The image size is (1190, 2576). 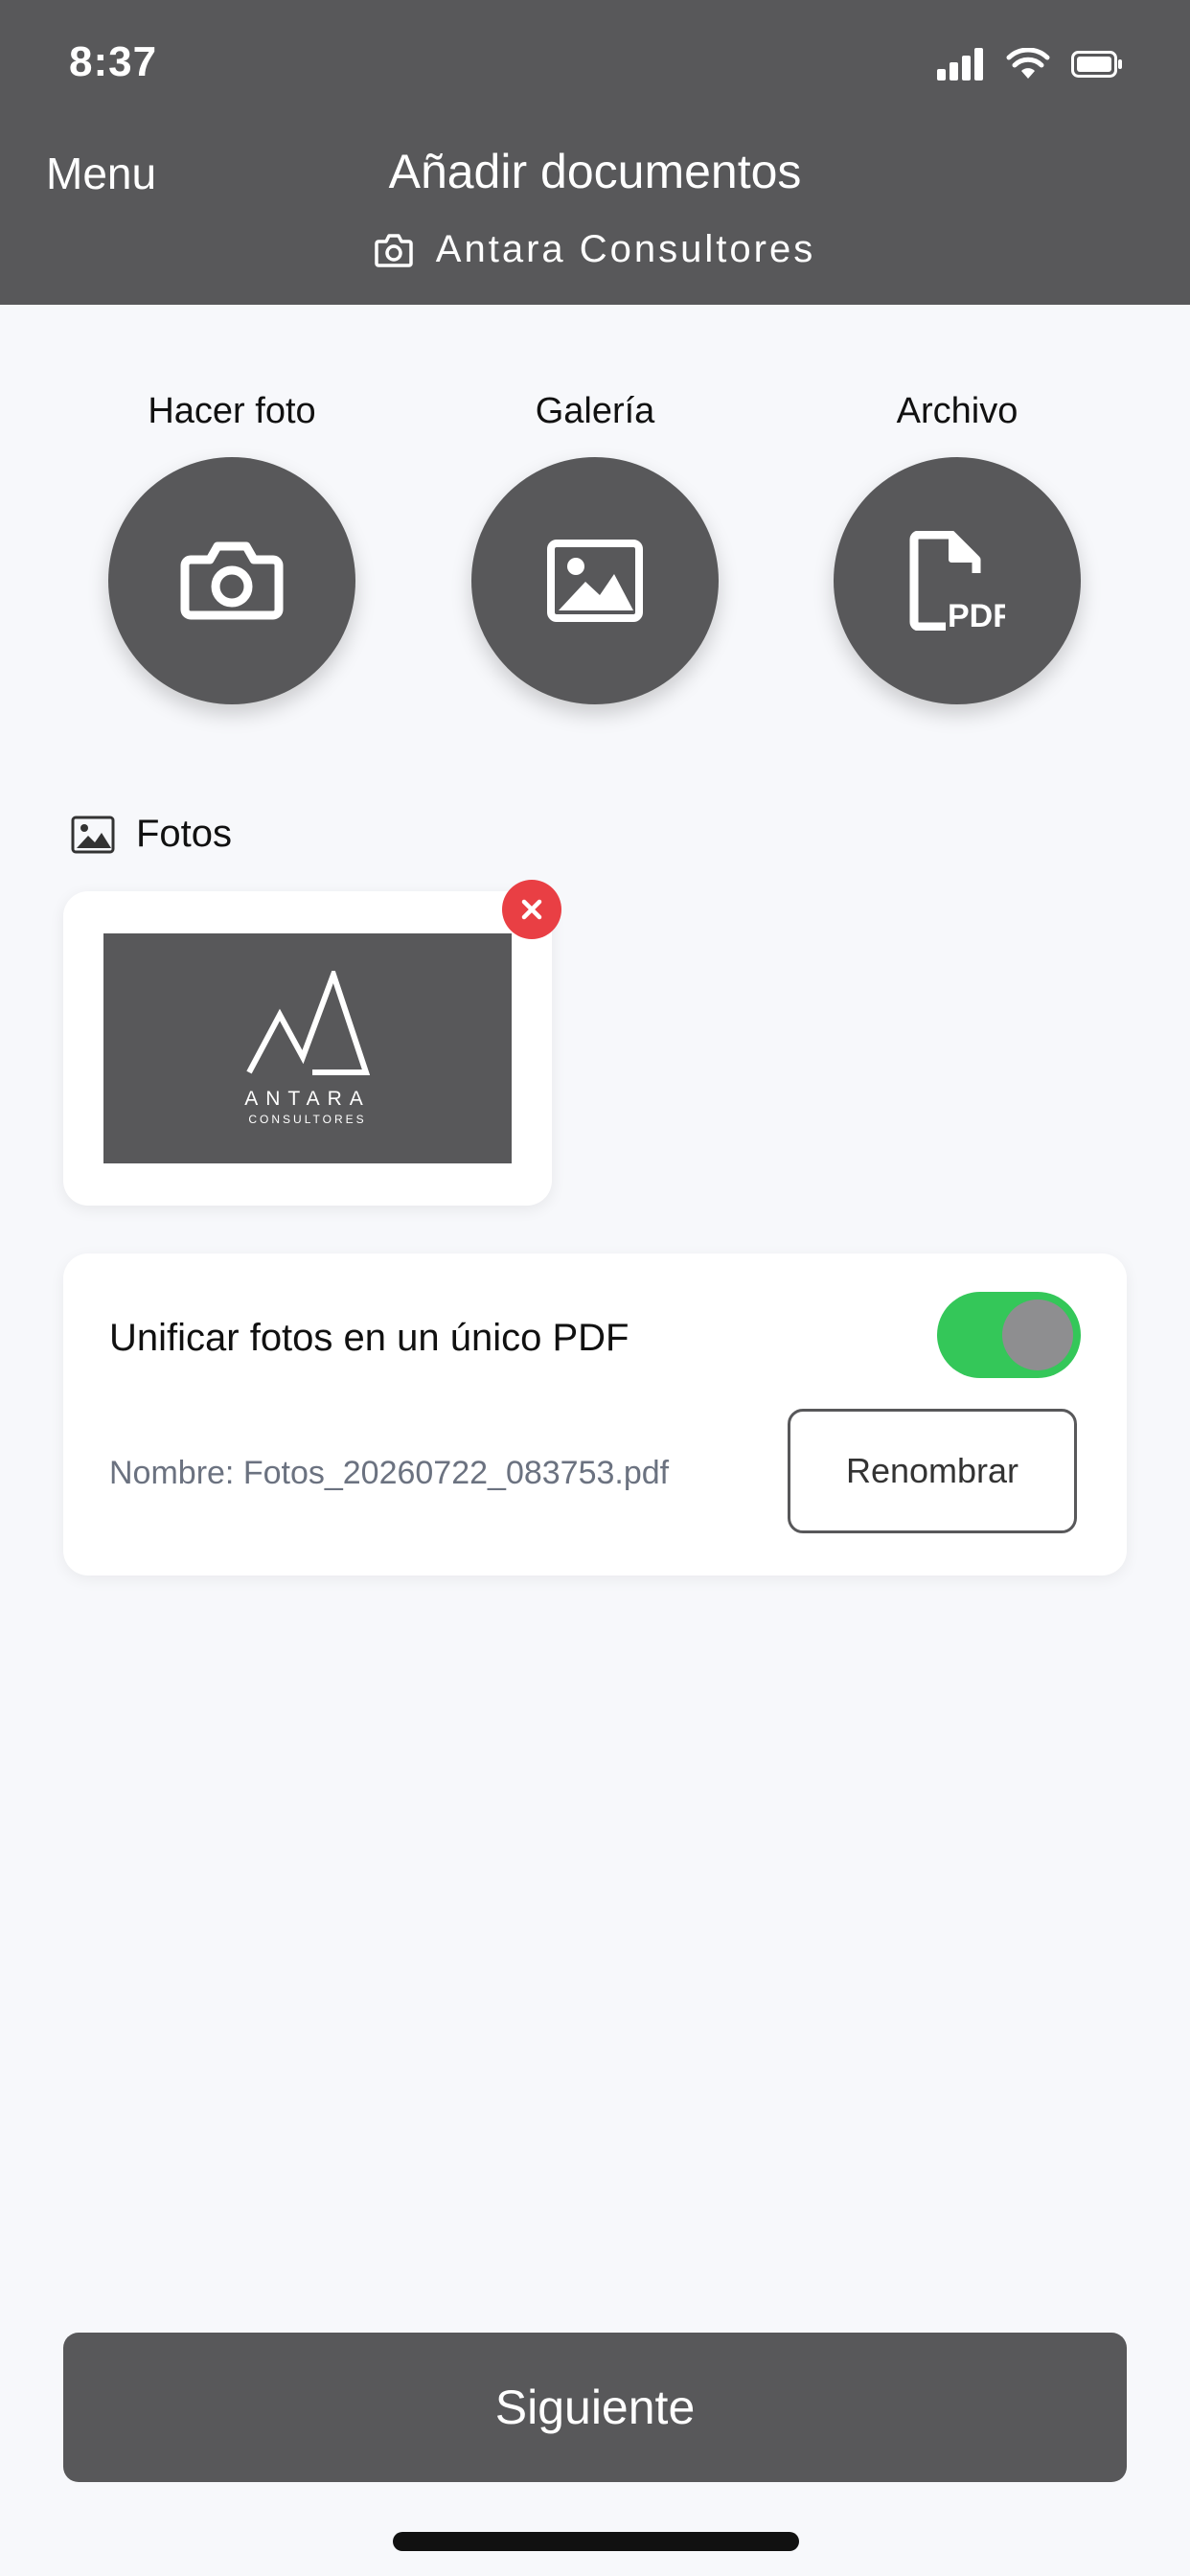 I want to click on next-button: Siguiente, so click(x=595, y=2407).